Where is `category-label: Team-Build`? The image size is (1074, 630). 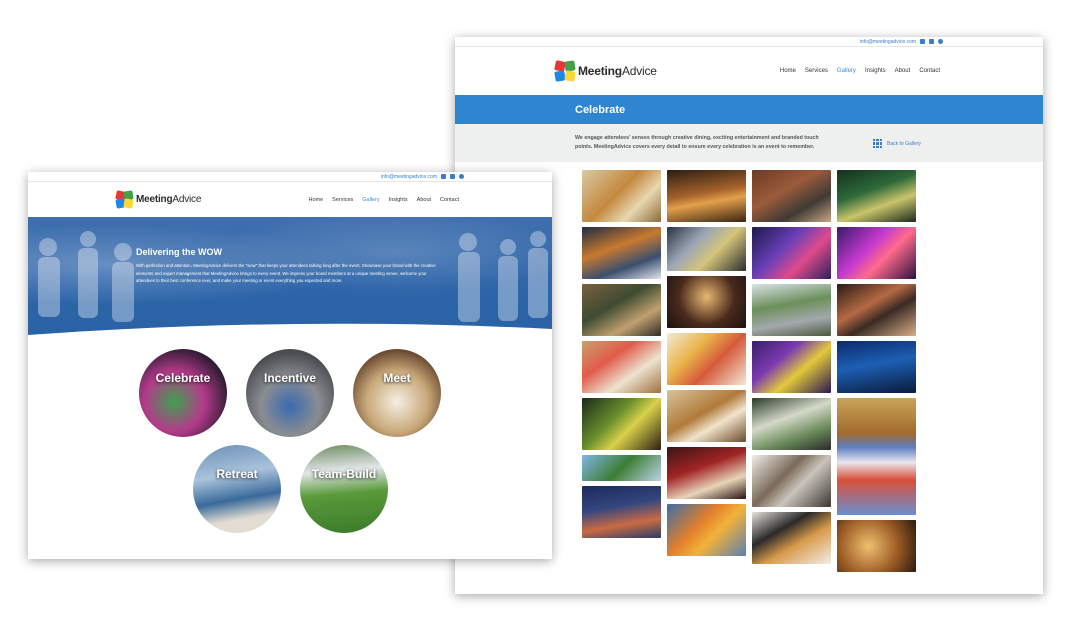 category-label: Team-Build is located at coordinates (344, 474).